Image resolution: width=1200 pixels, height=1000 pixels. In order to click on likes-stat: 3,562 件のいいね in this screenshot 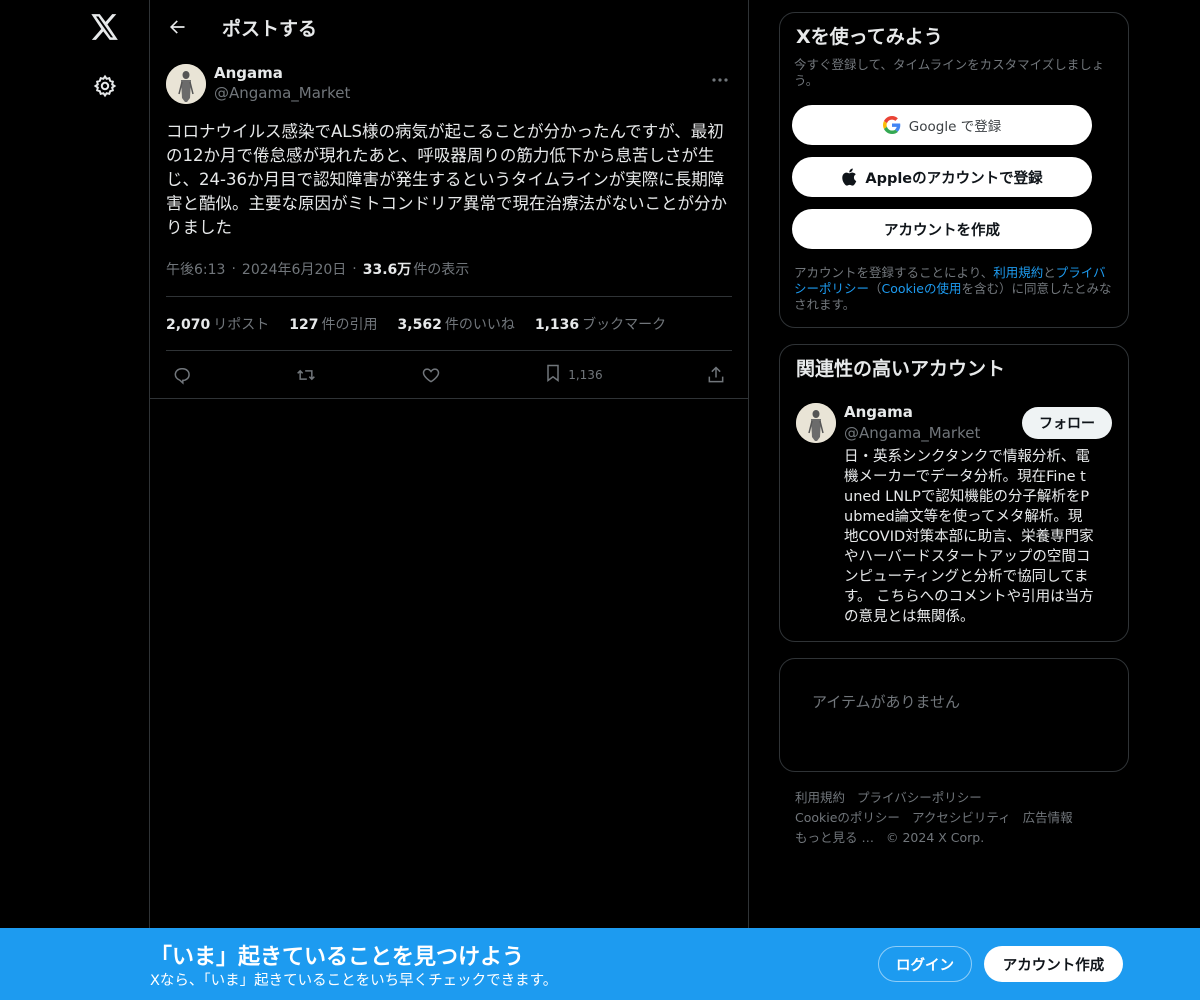, I will do `click(456, 324)`.